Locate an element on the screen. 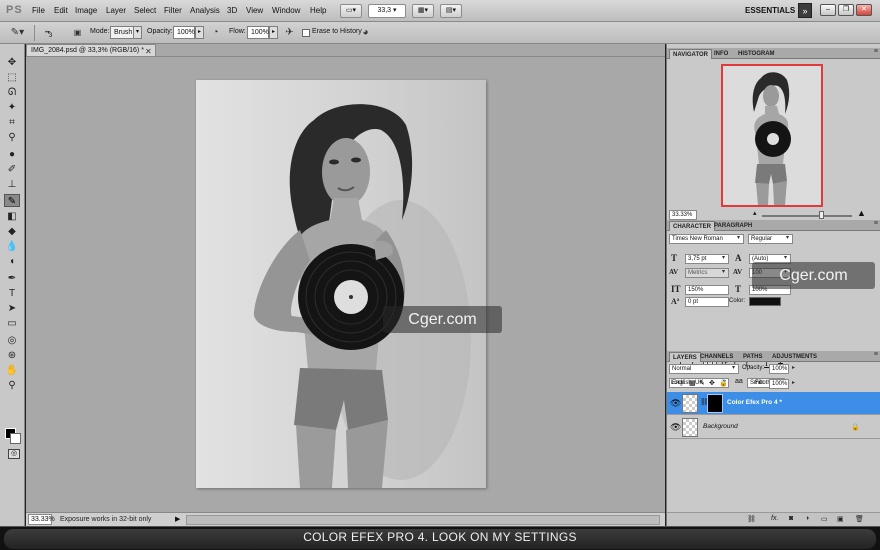  move-tool-icon: ✥ is located at coordinates (12, 62).